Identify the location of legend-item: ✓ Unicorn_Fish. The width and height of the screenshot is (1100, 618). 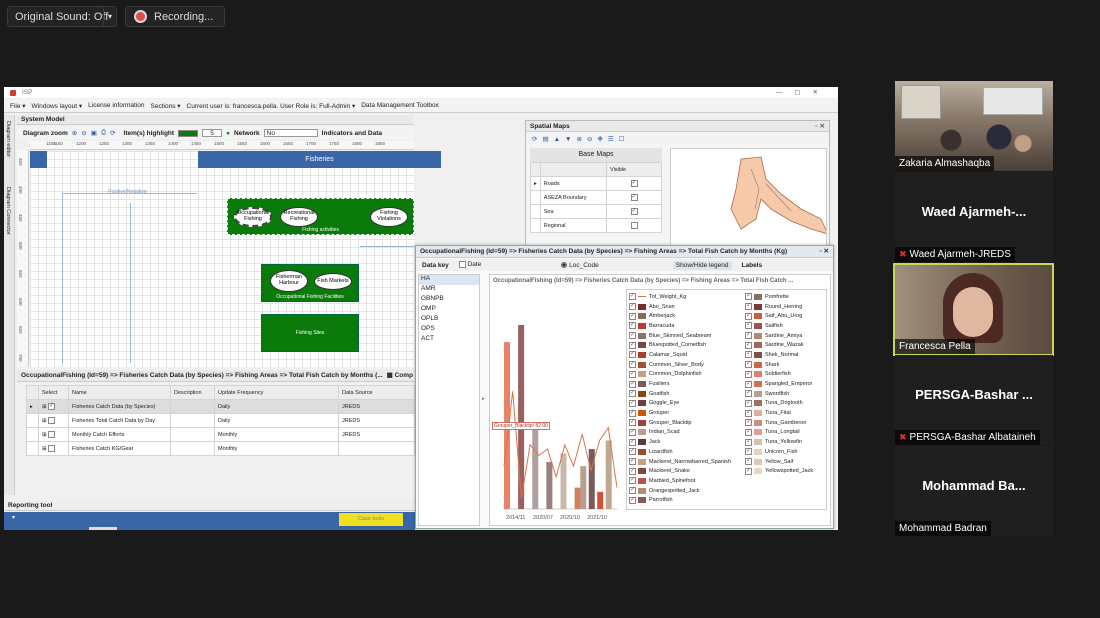
(786, 452).